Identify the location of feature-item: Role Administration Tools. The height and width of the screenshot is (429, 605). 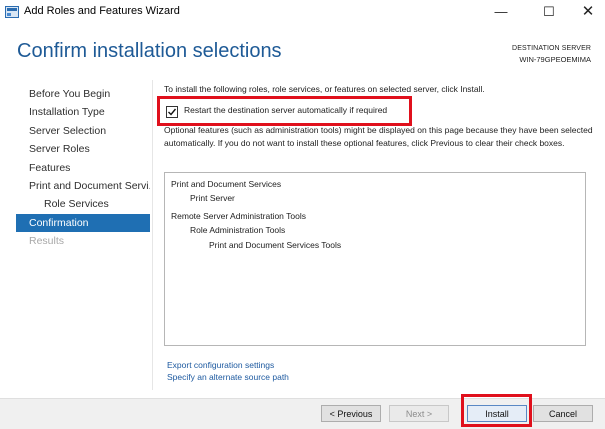
(238, 230).